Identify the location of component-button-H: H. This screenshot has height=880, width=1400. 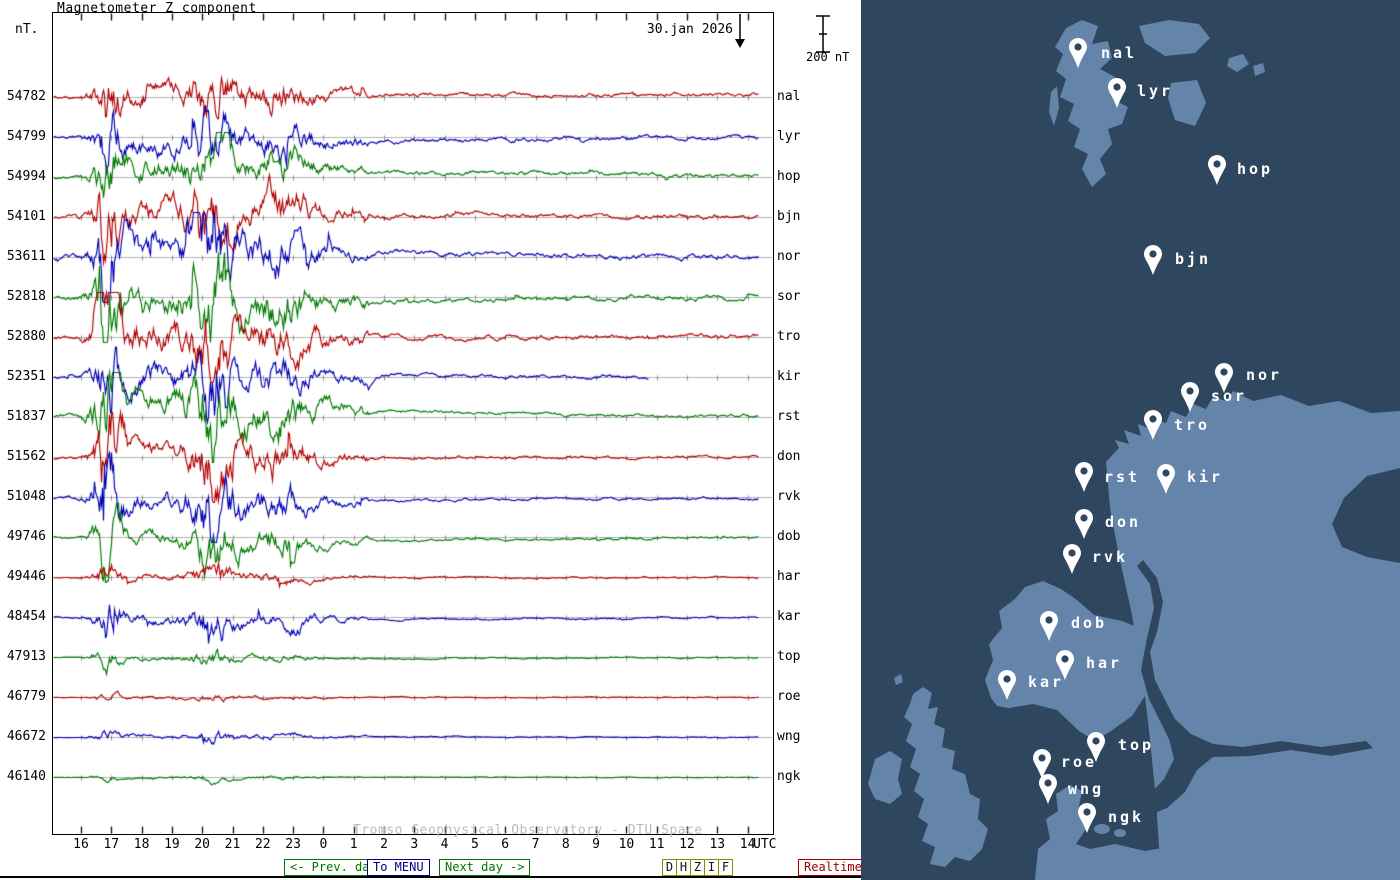
(683, 867).